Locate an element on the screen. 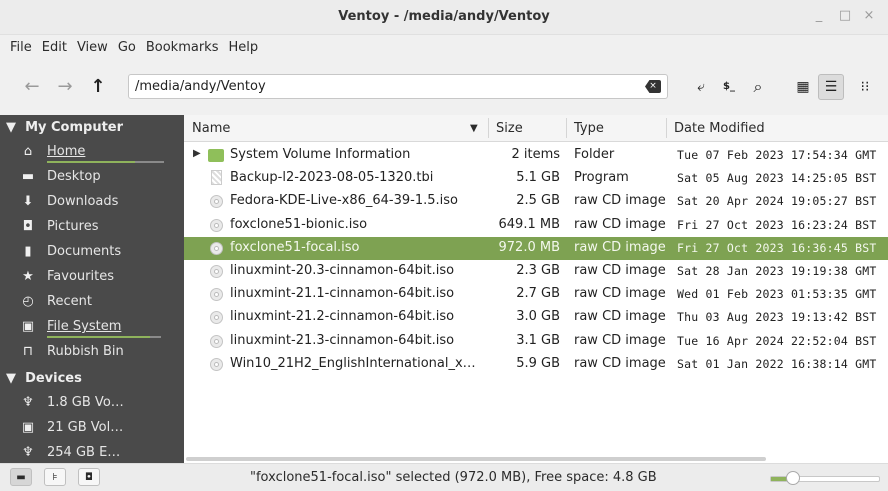 The width and height of the screenshot is (888, 491). sidebar-item-label: Rubbish Bin is located at coordinates (85, 351).